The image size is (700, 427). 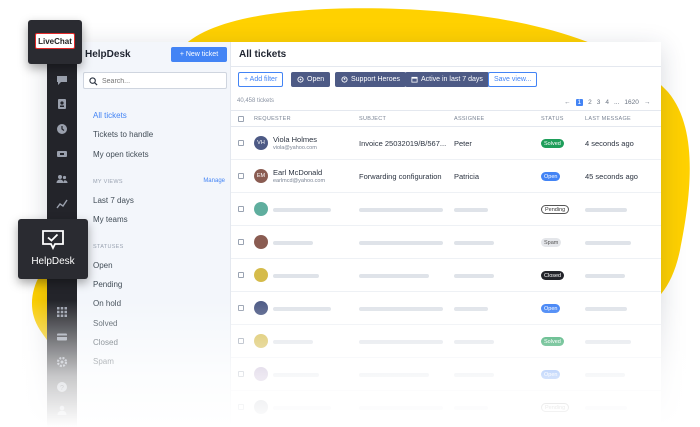 What do you see at coordinates (261, 79) in the screenshot?
I see `add-filter-button: + Add filter` at bounding box center [261, 79].